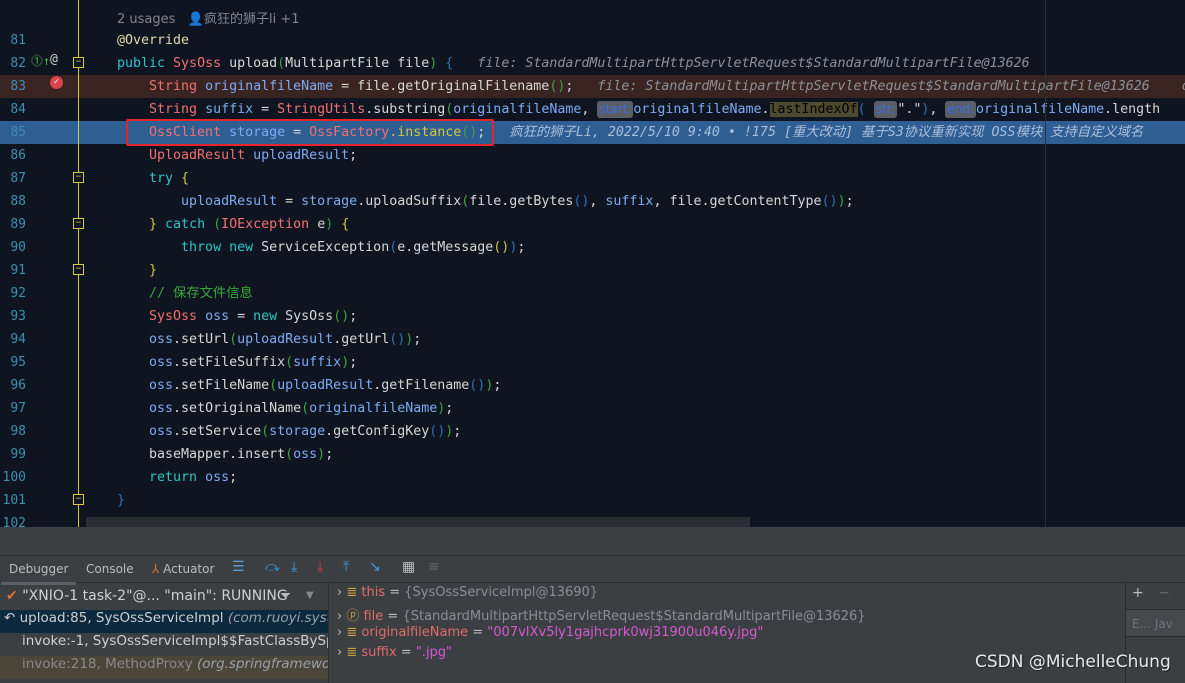 Image resolution: width=1185 pixels, height=683 pixels. I want to click on code-text: oss.setUrl(uploadResult.getUrl());, so click(269, 339).